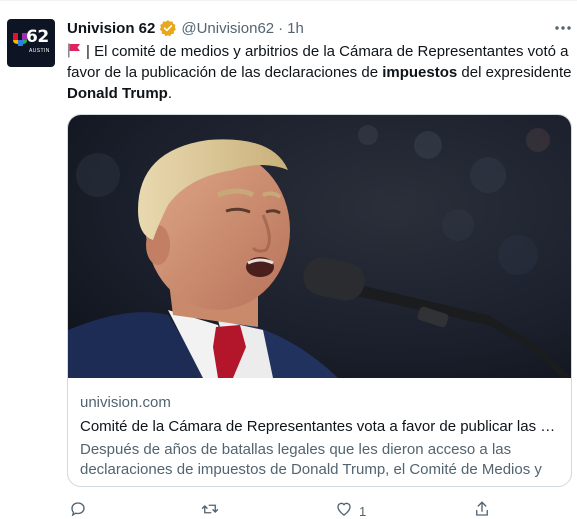  I want to click on card-domain: univision.com, so click(125, 402).